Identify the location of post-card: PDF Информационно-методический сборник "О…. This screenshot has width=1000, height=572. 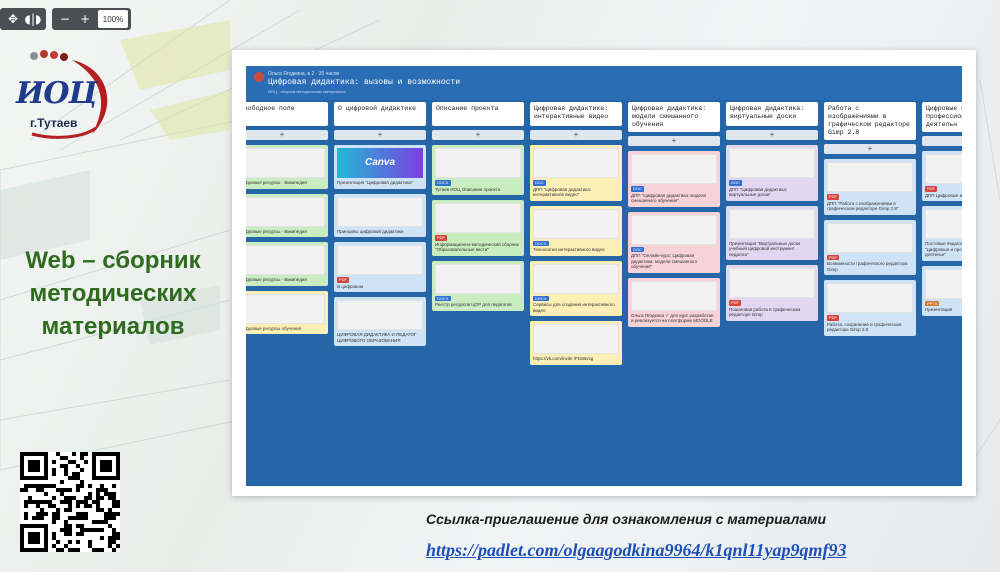
(478, 228).